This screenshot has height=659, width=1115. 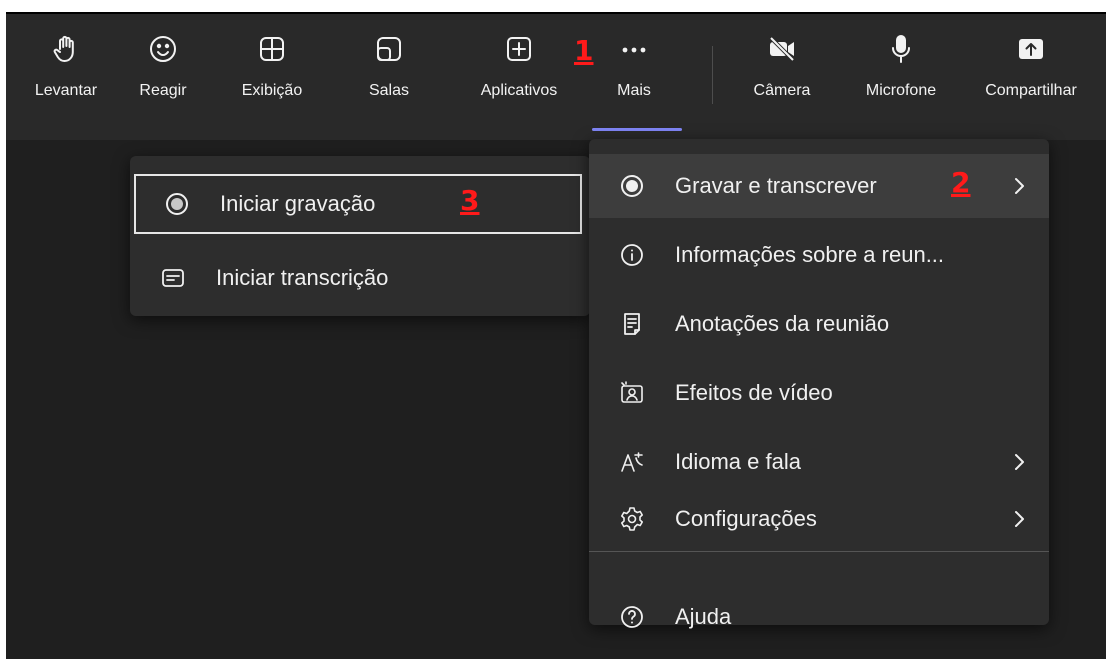 I want to click on apps-button: Aplicativos, so click(x=519, y=84).